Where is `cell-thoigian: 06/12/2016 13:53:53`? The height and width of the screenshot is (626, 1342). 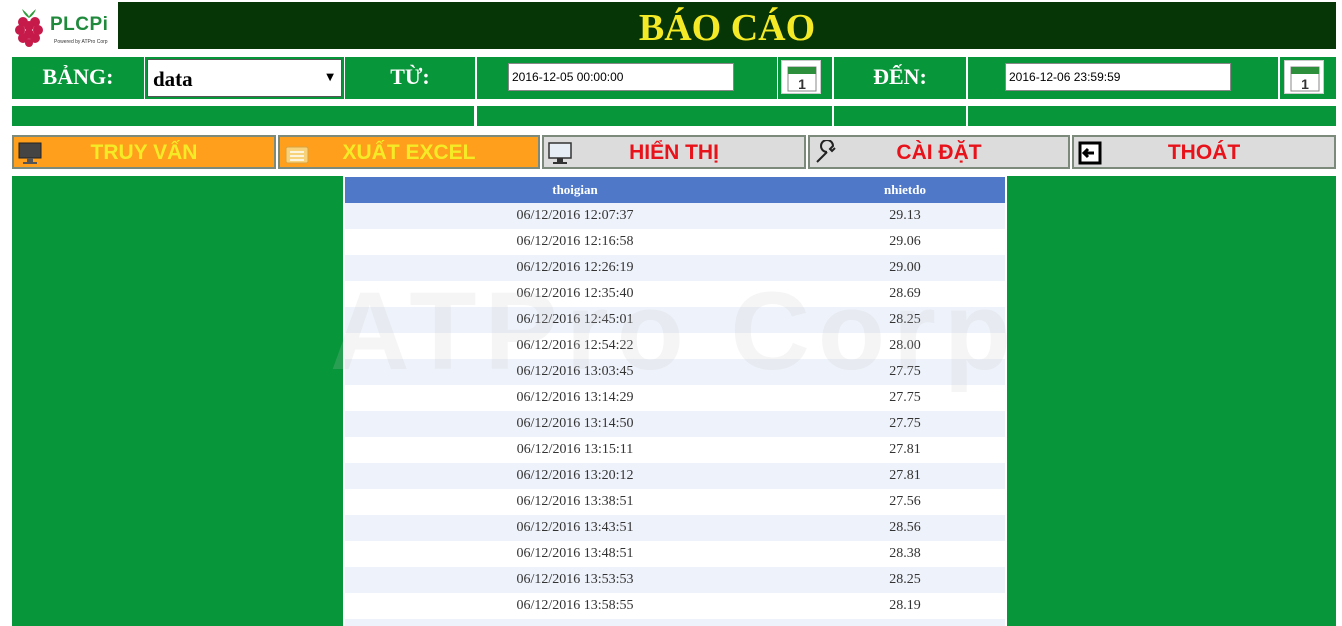
cell-thoigian: 06/12/2016 13:53:53 is located at coordinates (575, 580).